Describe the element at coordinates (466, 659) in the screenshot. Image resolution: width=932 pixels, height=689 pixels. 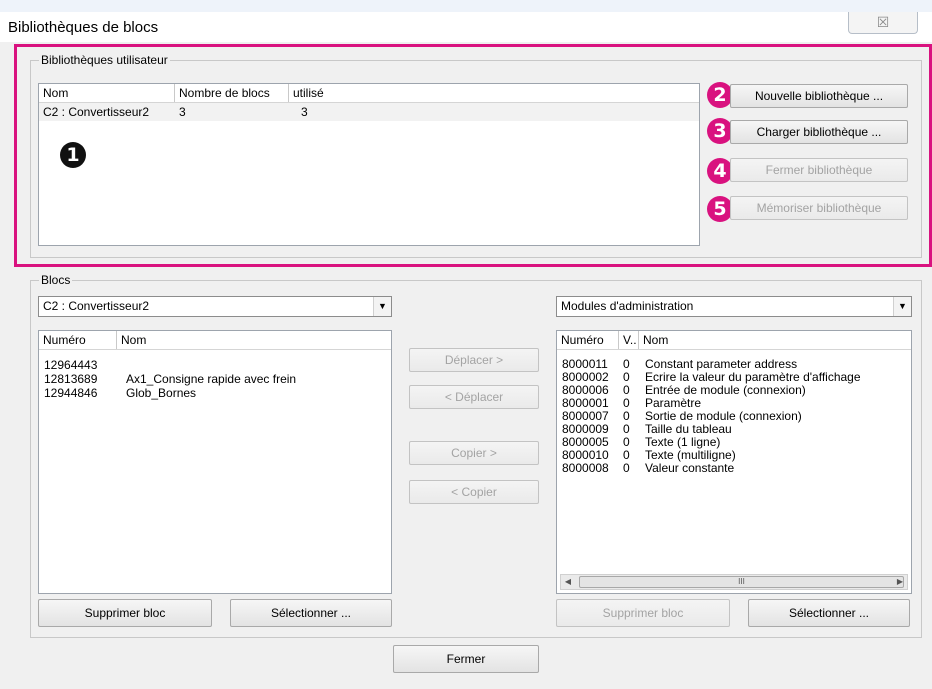
I see `close-dialog-button: Fermer` at that location.